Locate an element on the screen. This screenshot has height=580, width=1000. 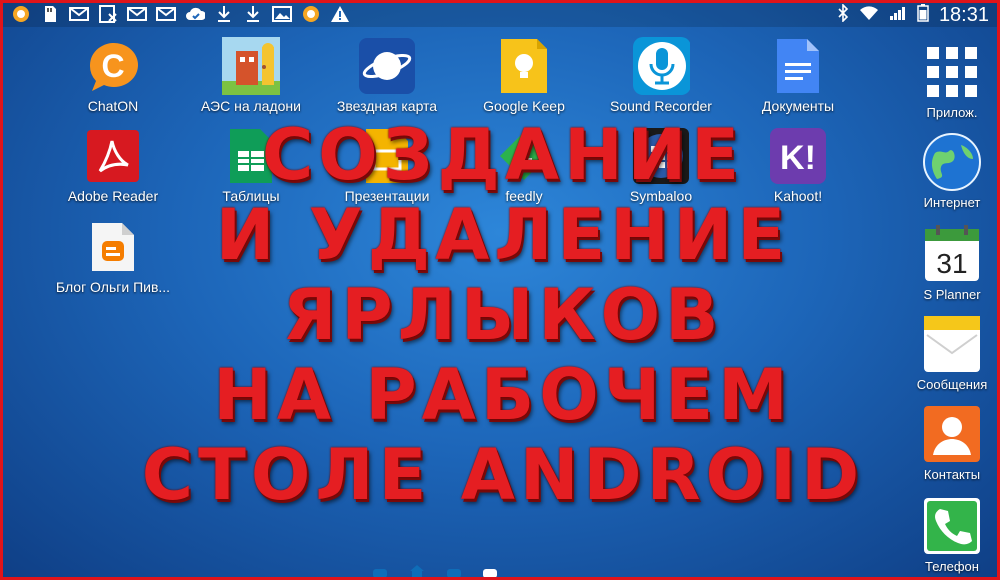
warning-icon is located at coordinates (340, 14).